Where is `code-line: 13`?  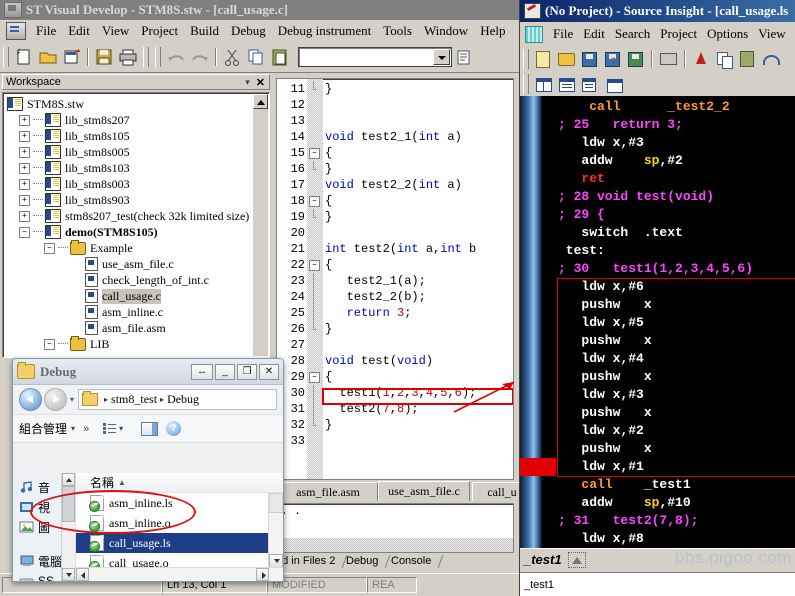
code-line: 13 is located at coordinates (395, 121).